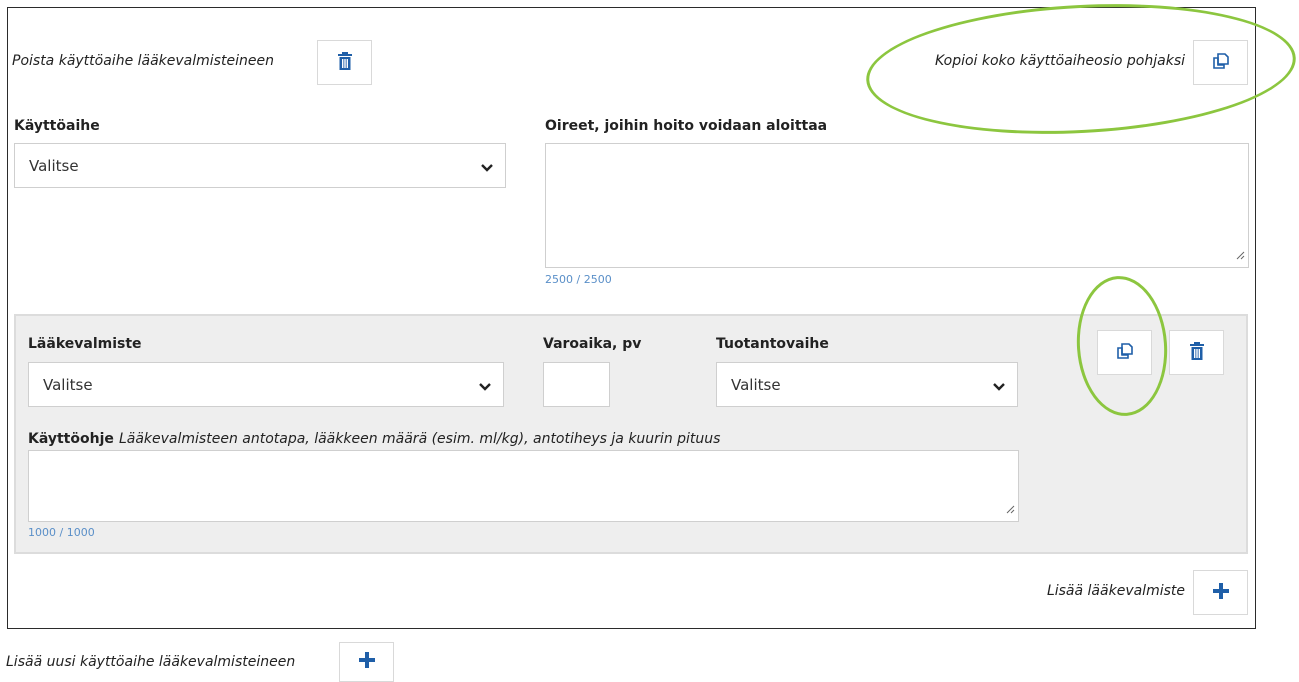 The height and width of the screenshot is (682, 1299). Describe the element at coordinates (85, 344) in the screenshot. I see `product-label: Lääkevalmiste` at that location.